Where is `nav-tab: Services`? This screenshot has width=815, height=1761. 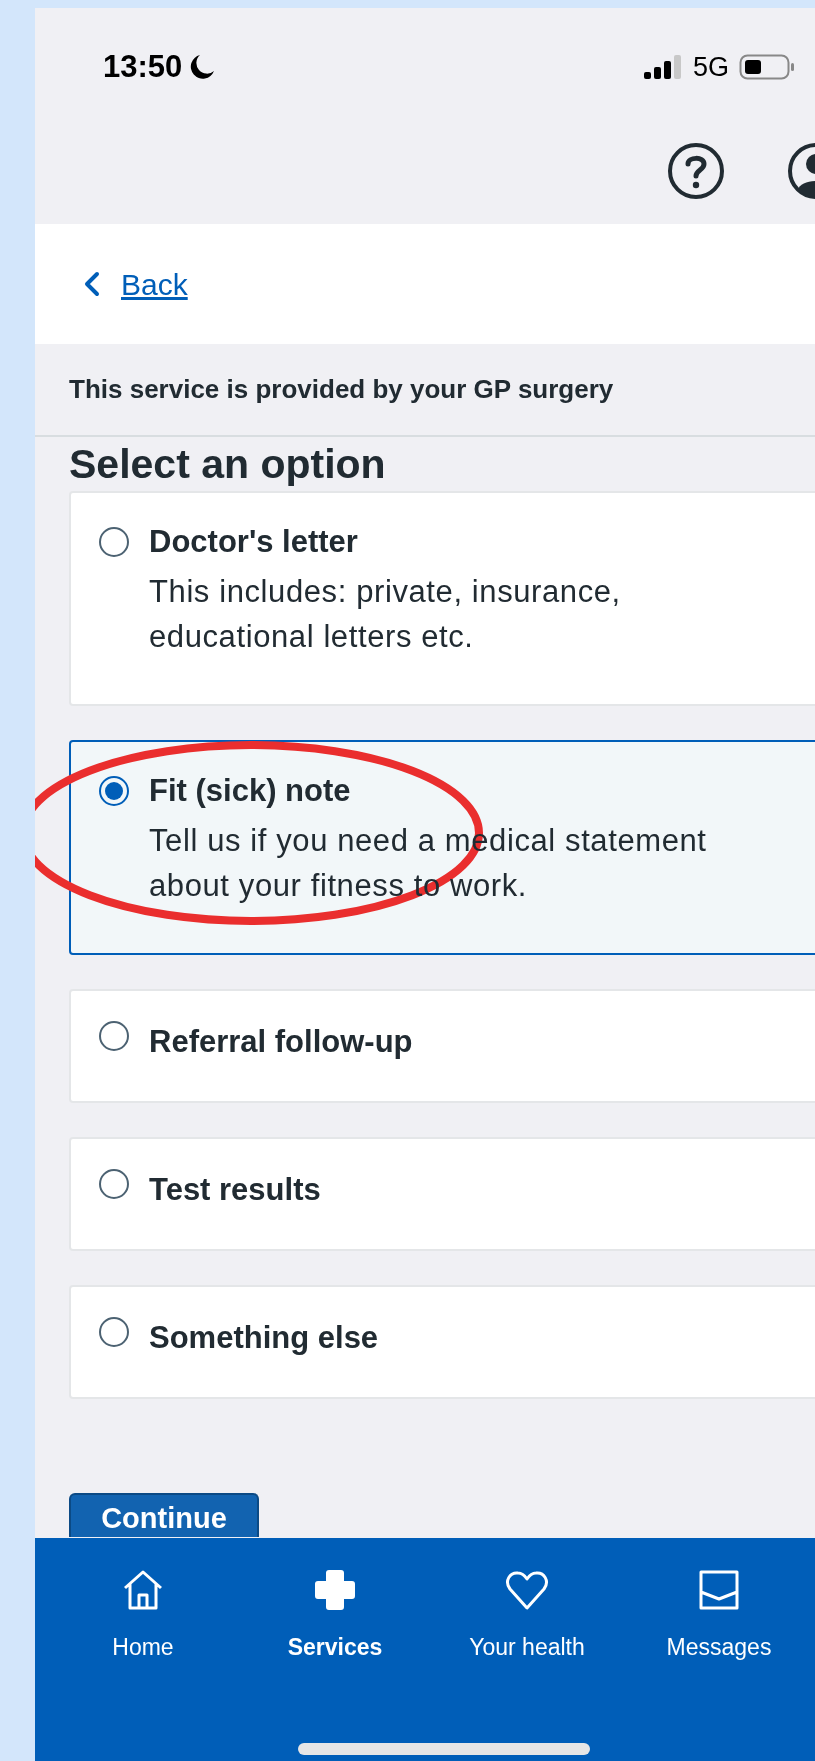 nav-tab: Services is located at coordinates (335, 1633).